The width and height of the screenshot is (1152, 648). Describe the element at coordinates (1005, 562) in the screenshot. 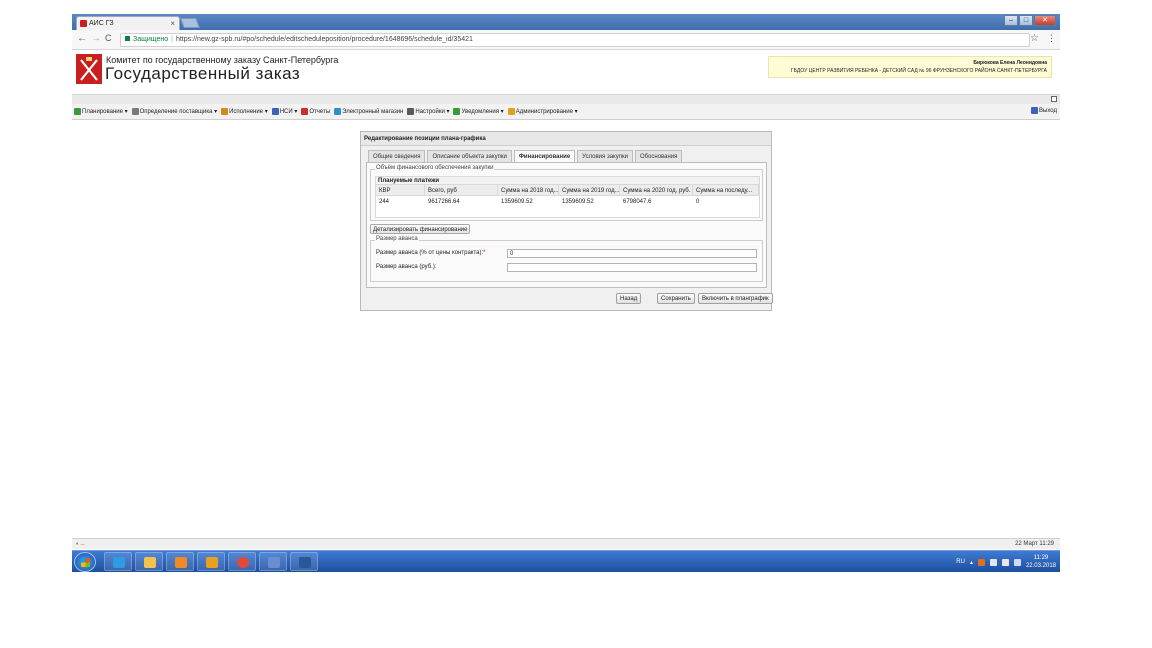

I see `action-center-flag-icon` at that location.